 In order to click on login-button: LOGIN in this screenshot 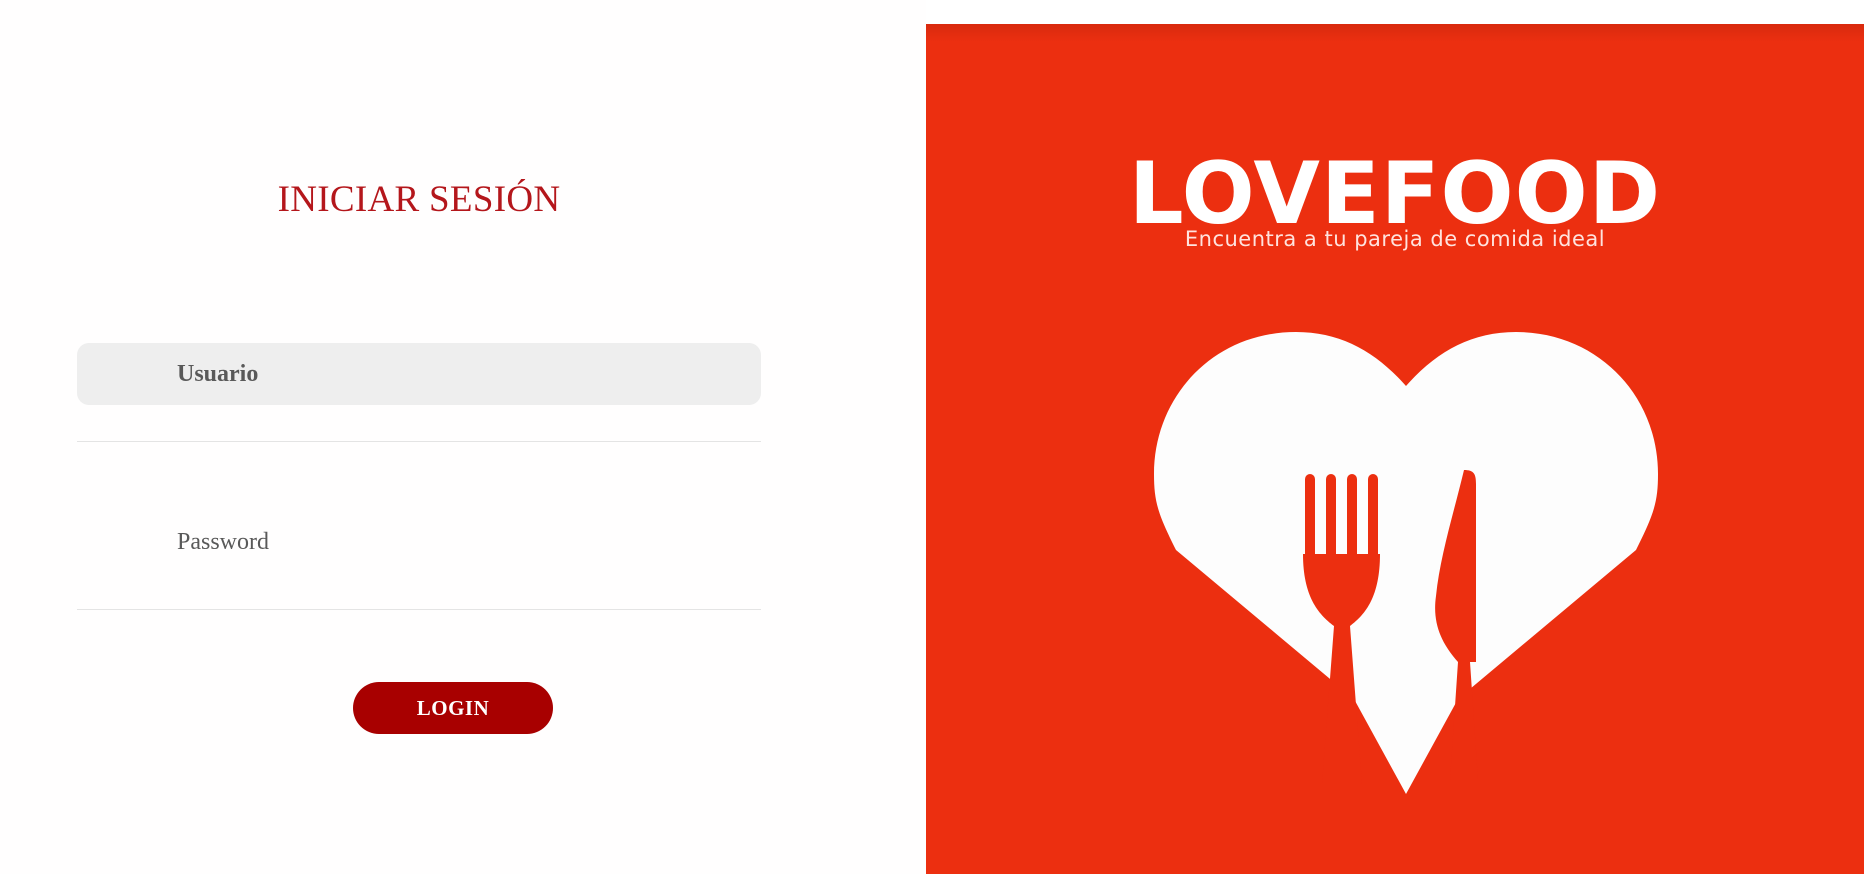, I will do `click(453, 708)`.